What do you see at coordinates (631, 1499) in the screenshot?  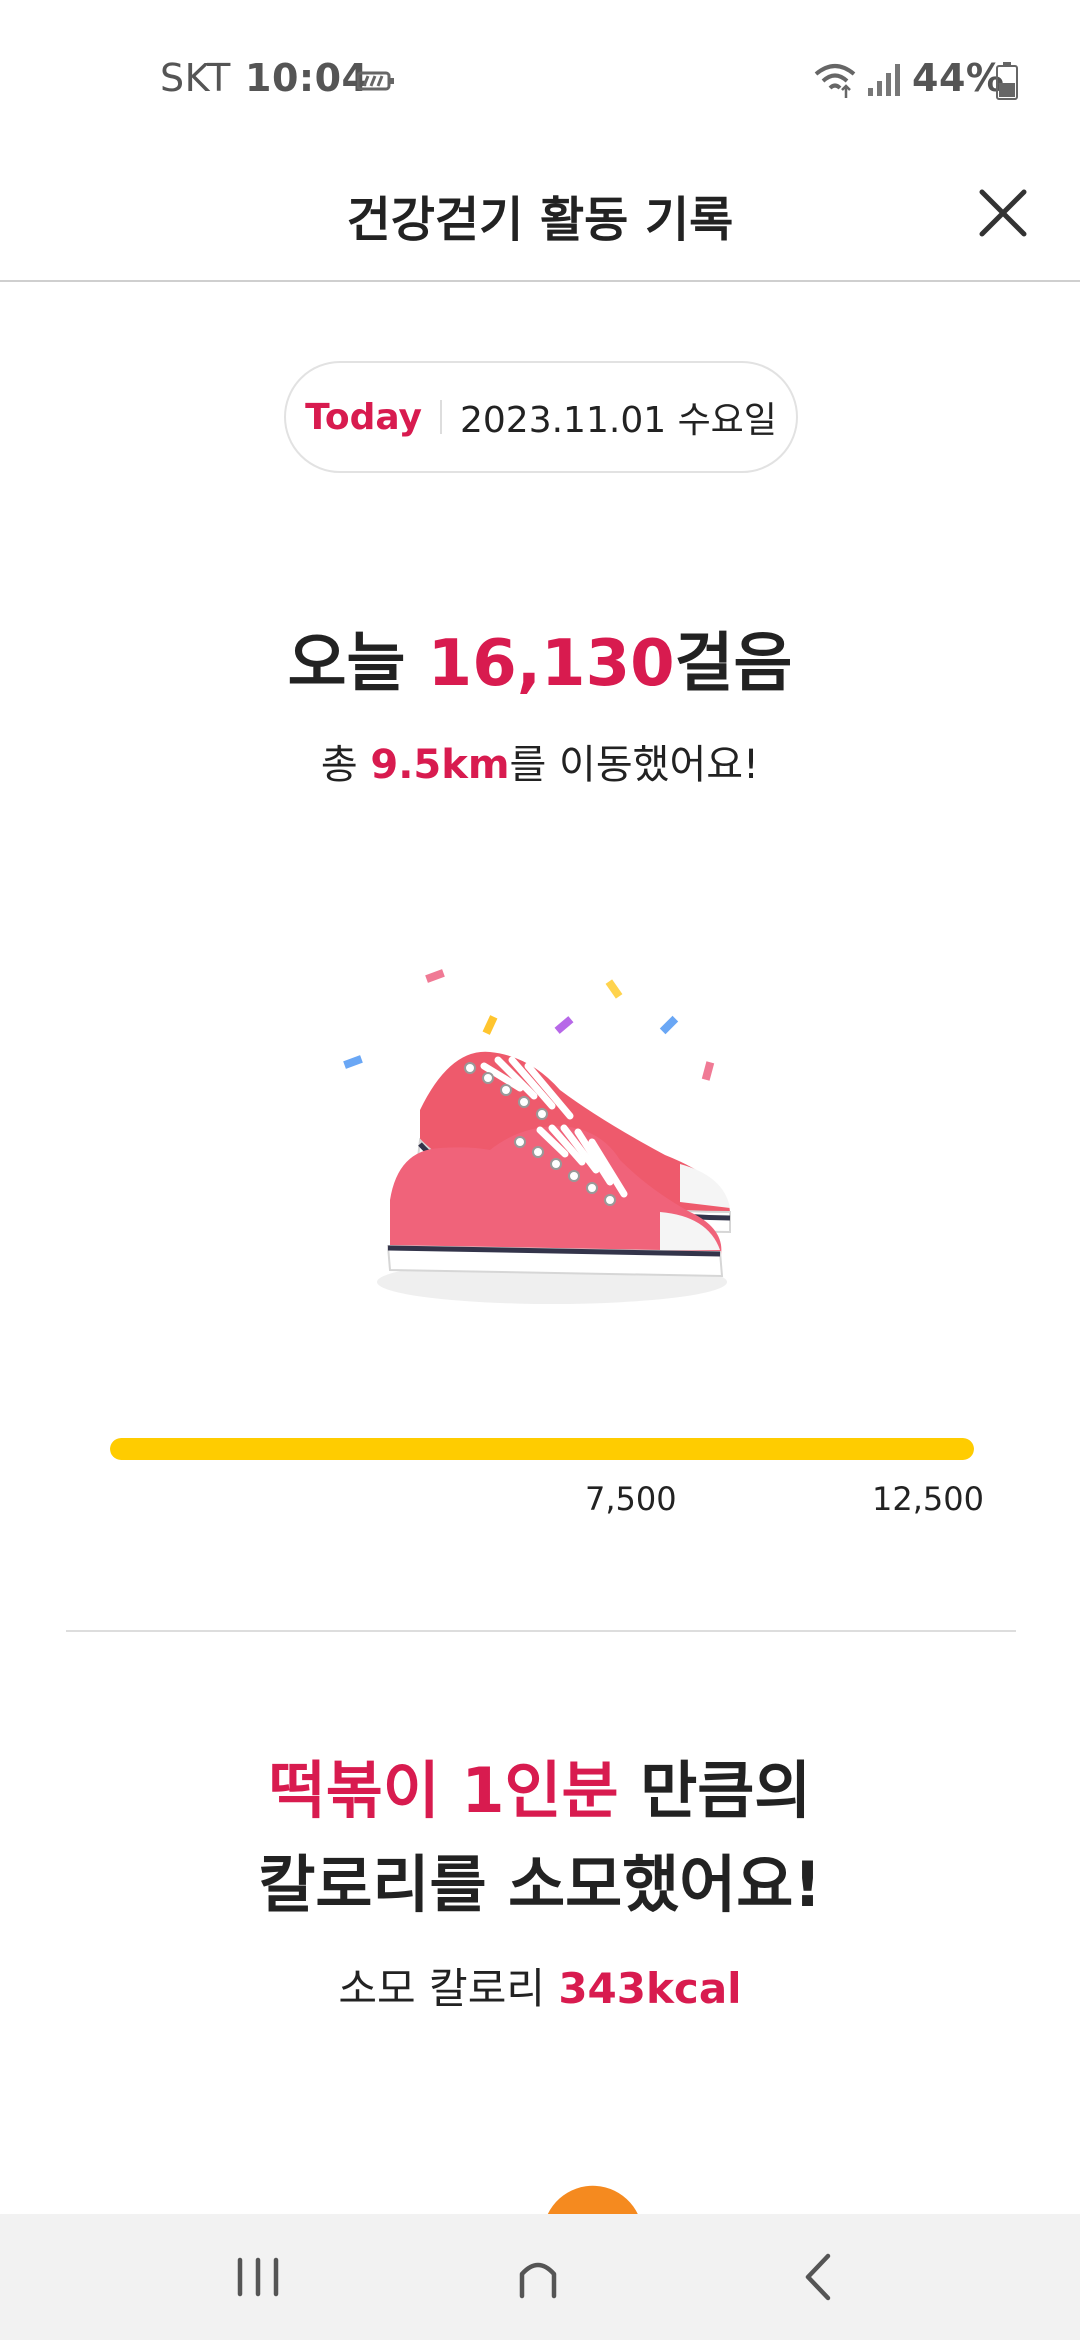 I see `goal-label-mid: 7,500` at bounding box center [631, 1499].